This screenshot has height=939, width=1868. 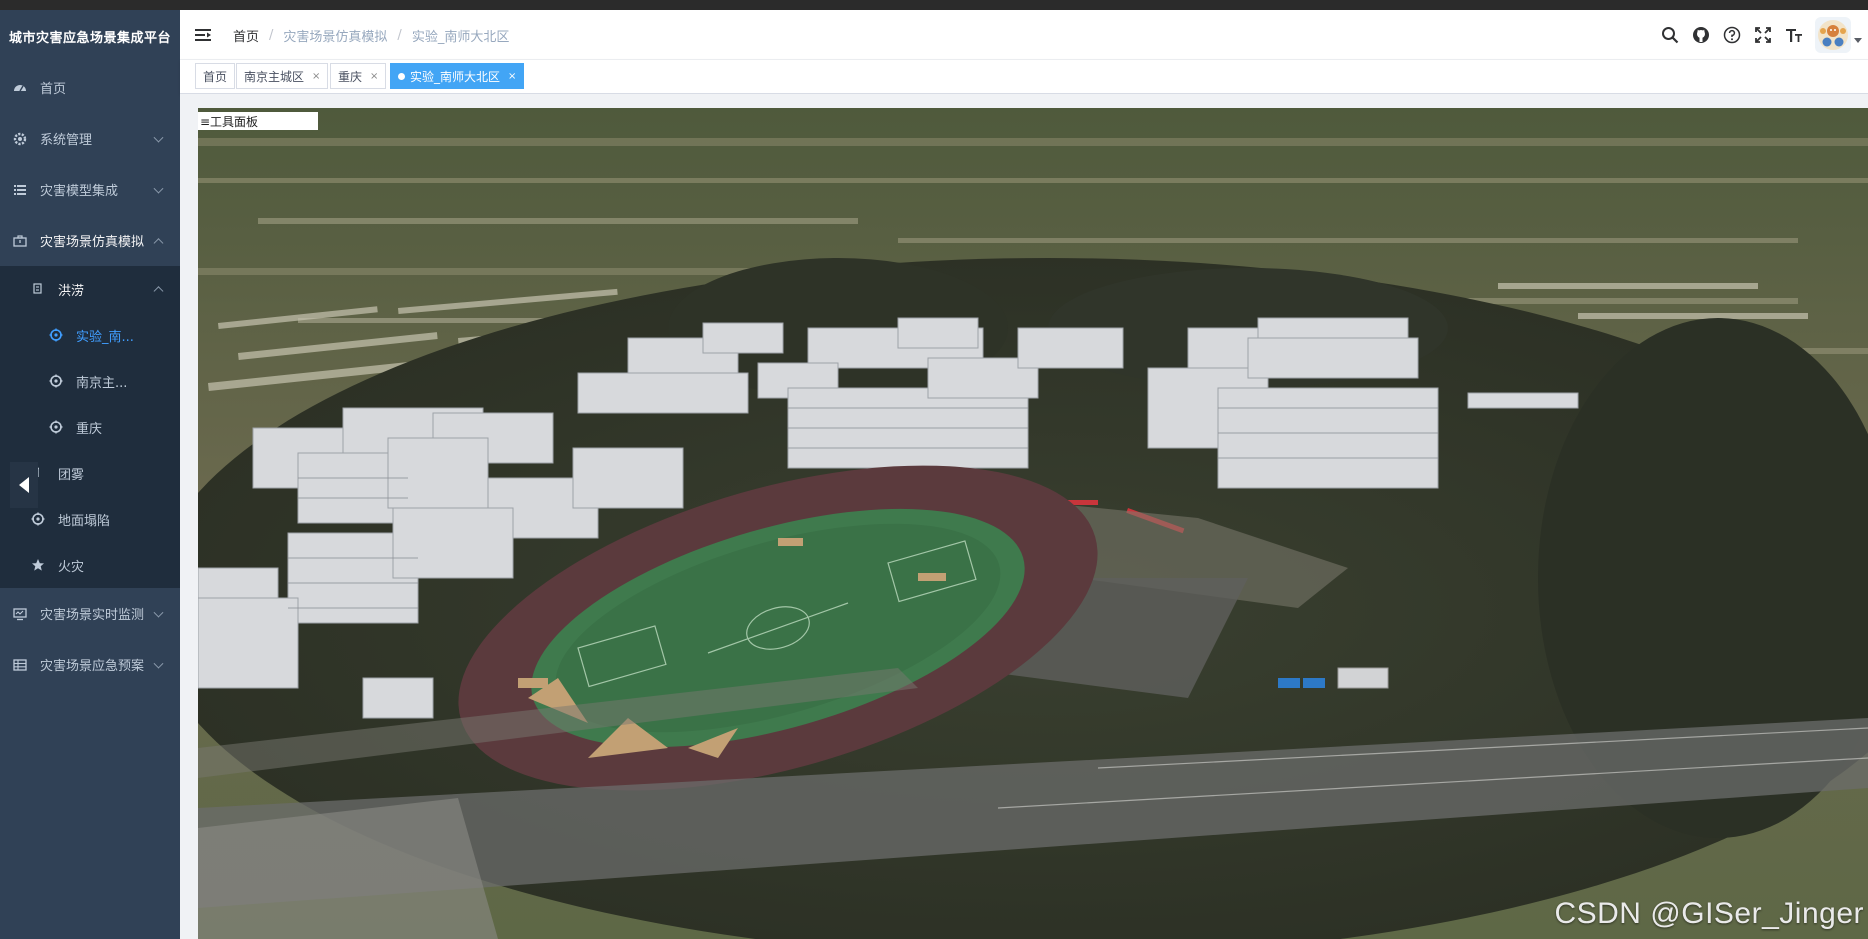 I want to click on tags-view: 首页 南京主城区 × 重庆 × 实验_南师大北区 ×, so click(x=1024, y=77).